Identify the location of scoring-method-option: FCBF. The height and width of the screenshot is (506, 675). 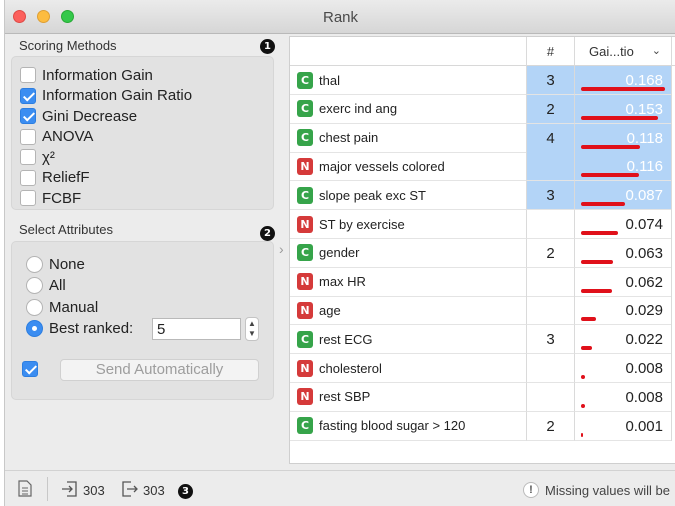
(50, 198).